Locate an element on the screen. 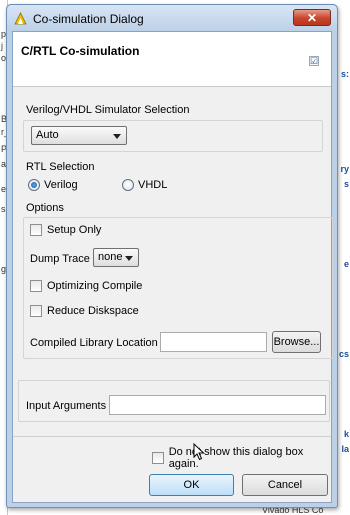 This screenshot has height=515, width=350. header-check-icon: ☑ is located at coordinates (314, 61).